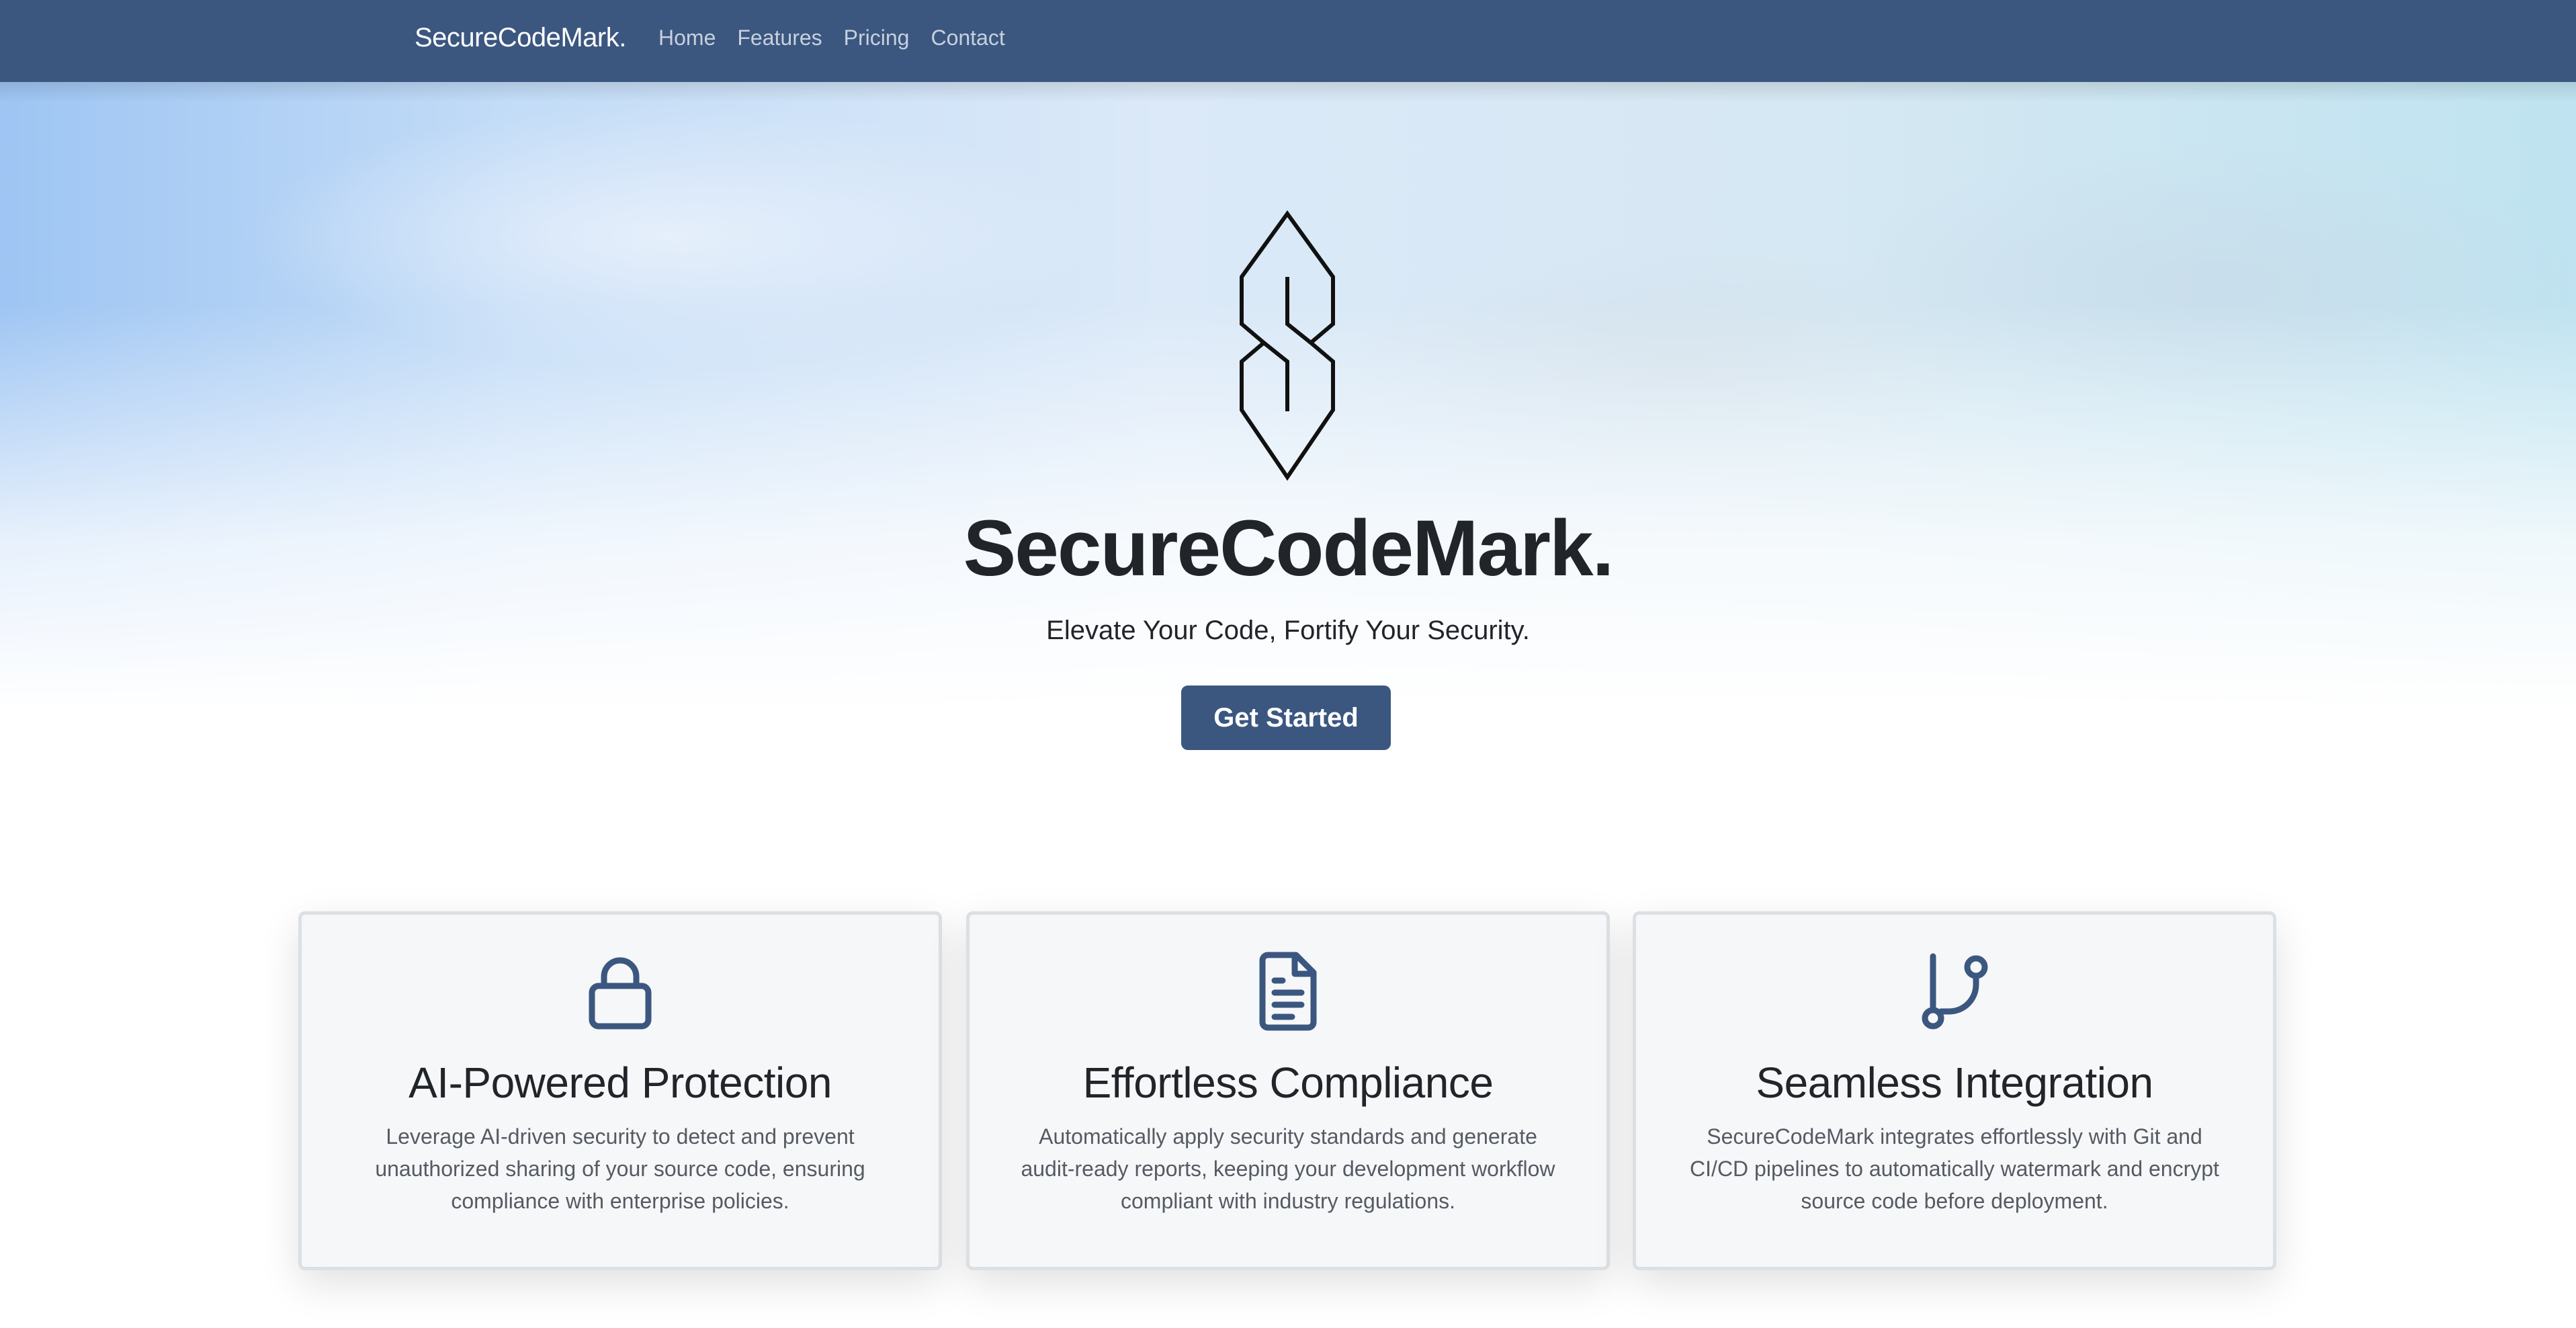 The width and height of the screenshot is (2576, 1328). Describe the element at coordinates (1955, 991) in the screenshot. I see `git-branch-icon` at that location.